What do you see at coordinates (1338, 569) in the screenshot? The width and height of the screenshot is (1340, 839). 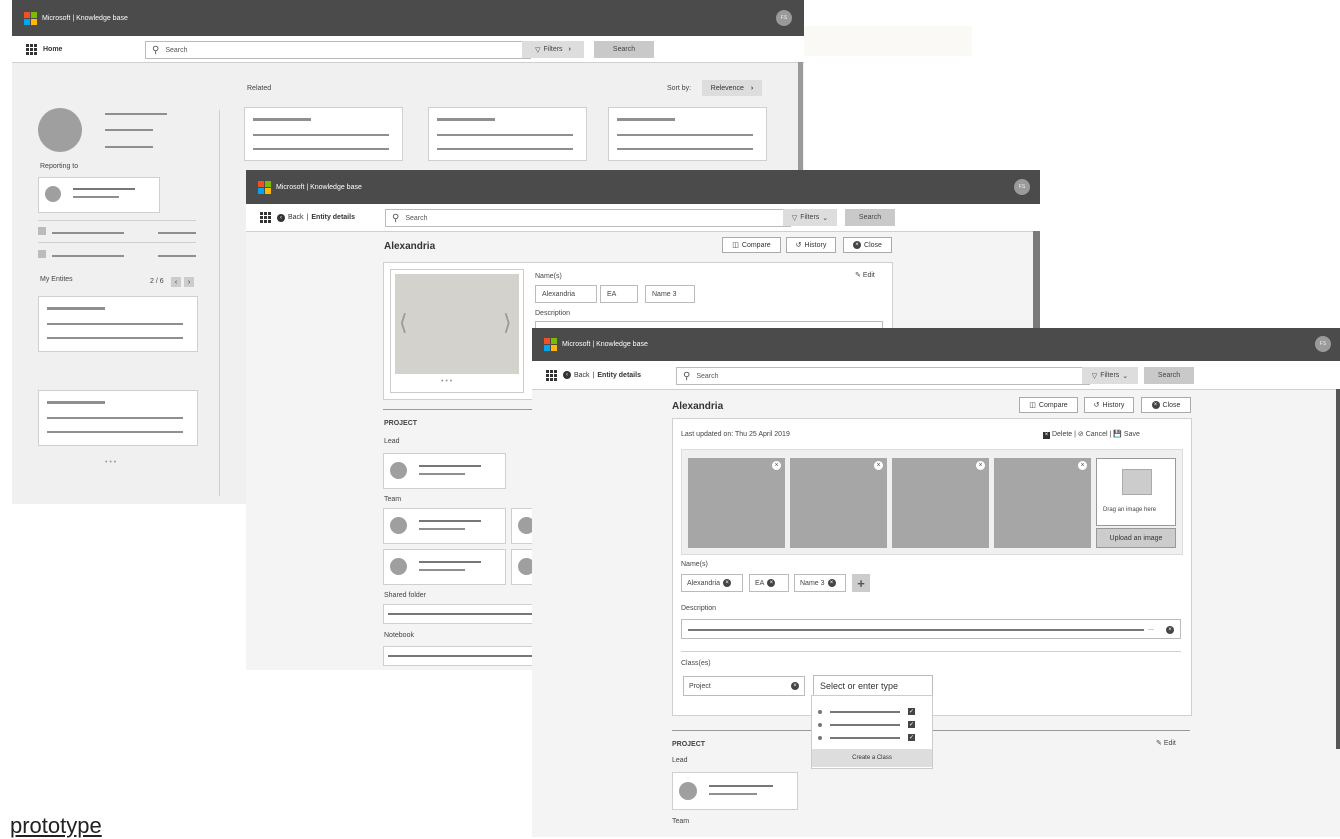 I see `scrollbar` at bounding box center [1338, 569].